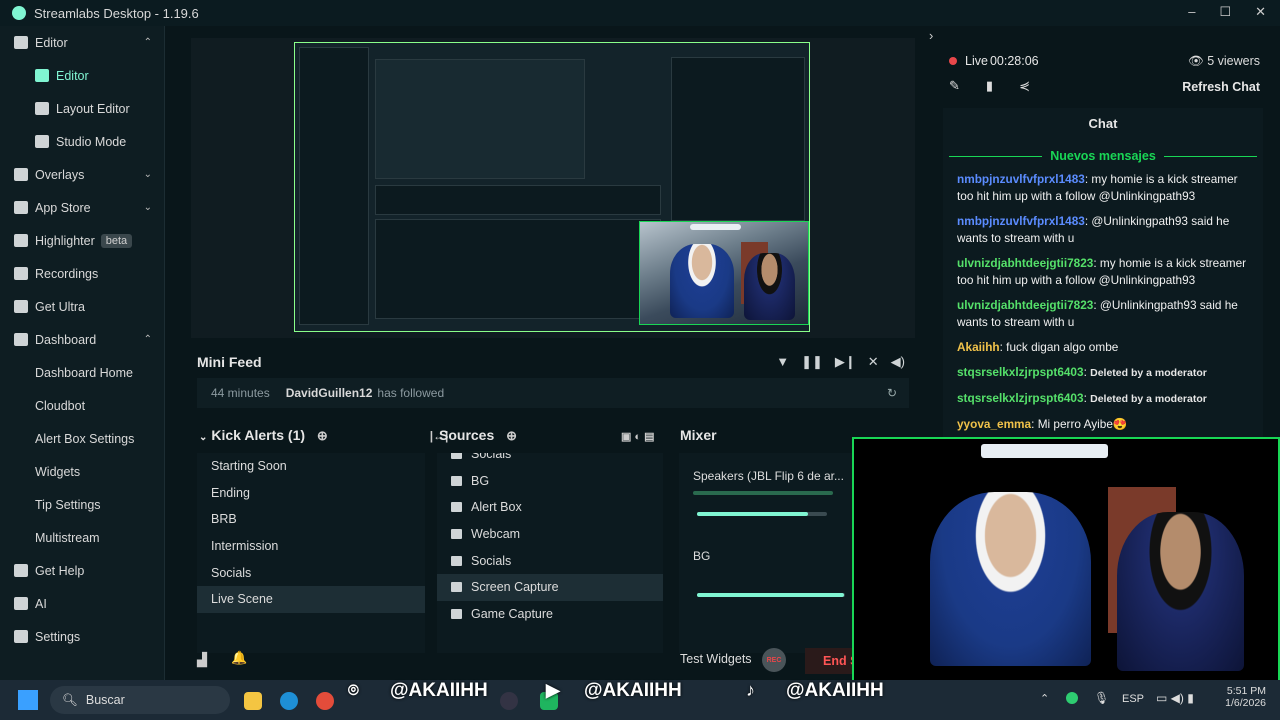  I want to click on source-item: BG, so click(550, 481).